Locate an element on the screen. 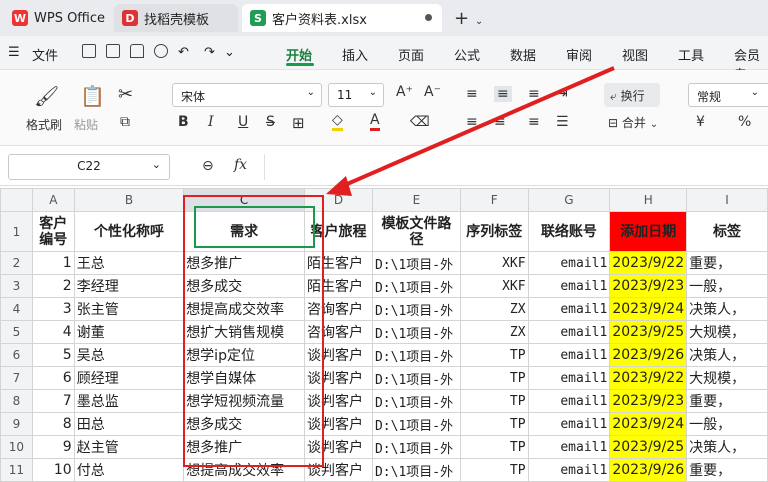 Image resolution: width=768 pixels, height=482 pixels. percent-button: % is located at coordinates (744, 122).